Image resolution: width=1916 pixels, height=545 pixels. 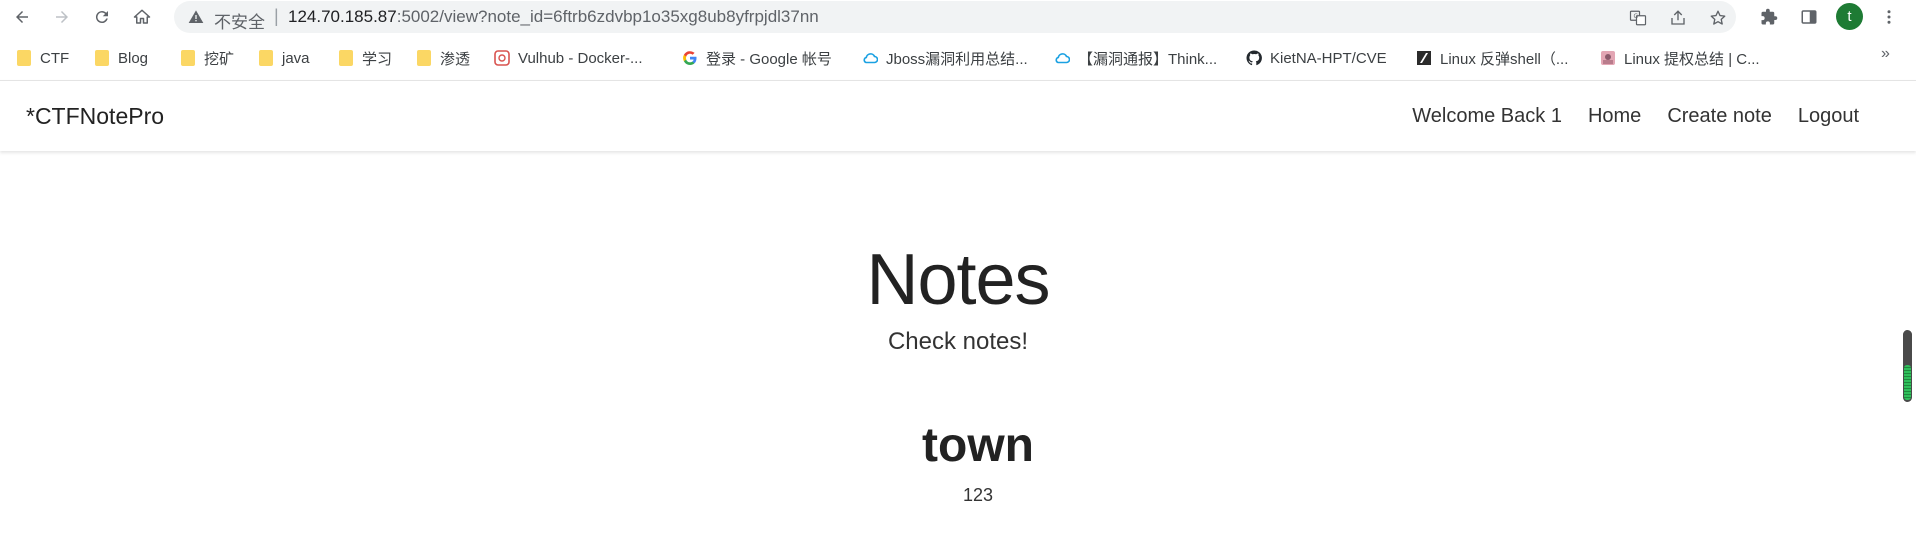 I want to click on bookmark-mining: 挖矿, so click(x=207, y=58).